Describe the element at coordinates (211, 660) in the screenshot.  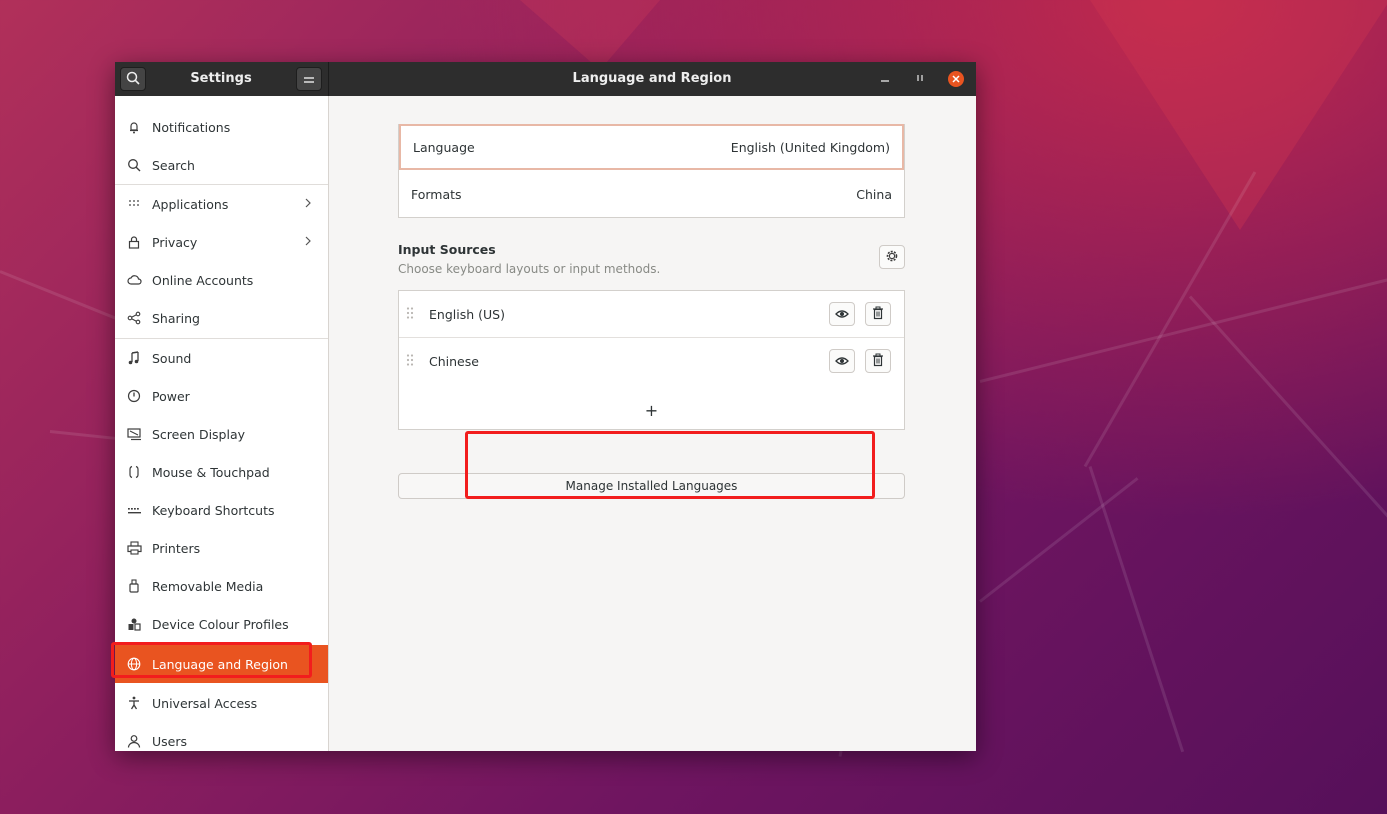
I see `highlight-sidebar-language` at that location.